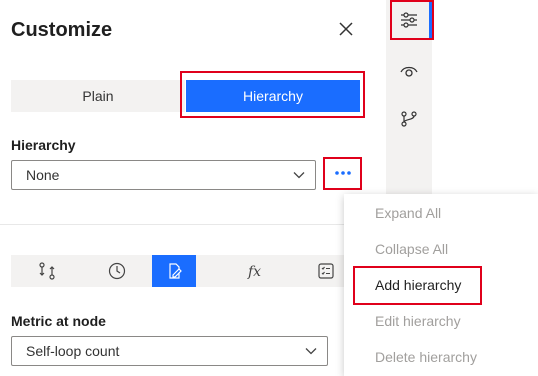  Describe the element at coordinates (193, 224) in the screenshot. I see `section-divider` at that location.